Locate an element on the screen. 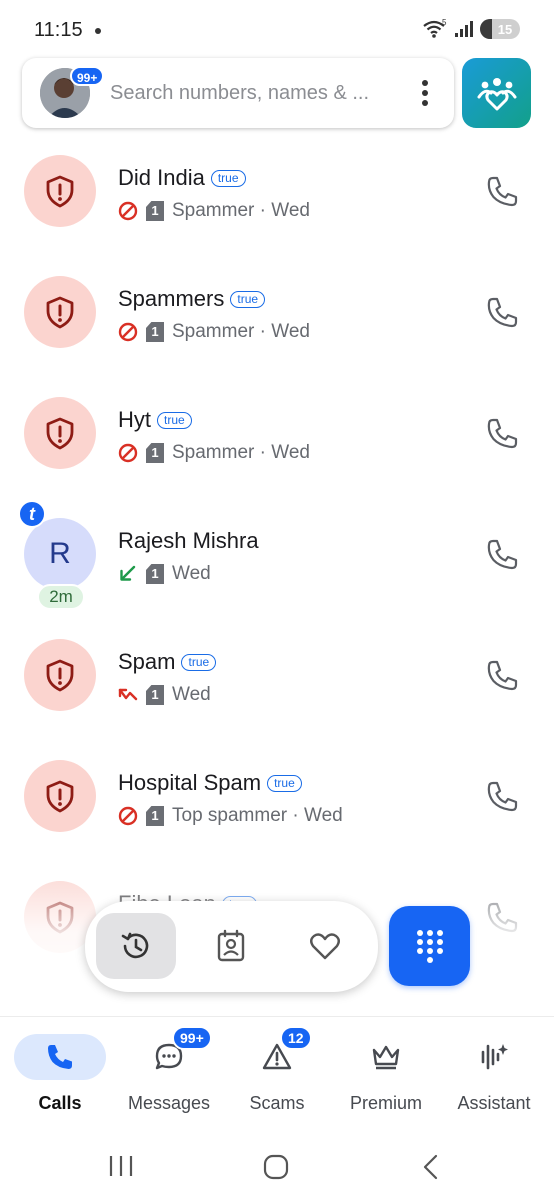 This screenshot has height=1200, width=554. dialpad-icon is located at coordinates (429, 946).